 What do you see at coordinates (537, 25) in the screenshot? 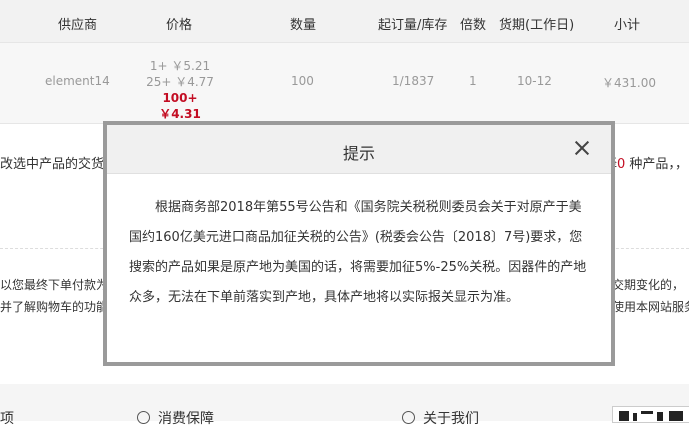
I see `header-lead-time: 货期(工作日)` at bounding box center [537, 25].